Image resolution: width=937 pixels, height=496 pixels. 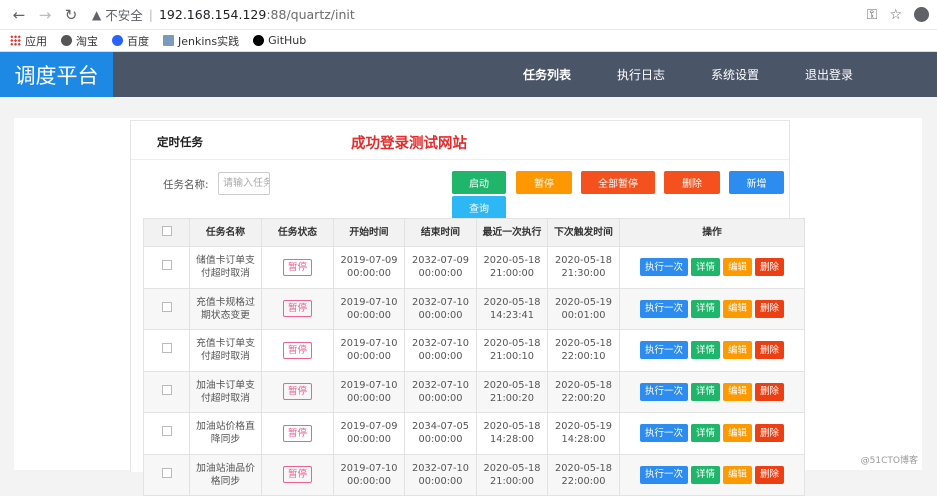 What do you see at coordinates (544, 182) in the screenshot?
I see `pause-button: 暂停` at bounding box center [544, 182].